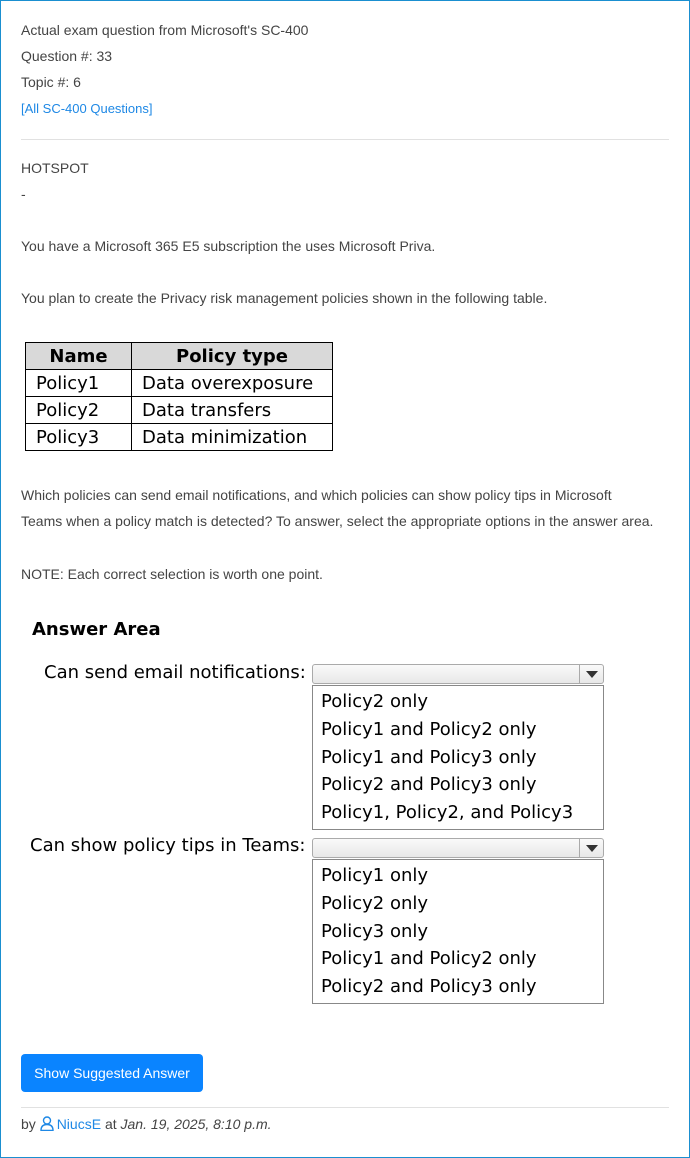 This screenshot has width=690, height=1158. What do you see at coordinates (462, 758) in the screenshot?
I see `dropdown-option: Policy1 and Policy3 only` at bounding box center [462, 758].